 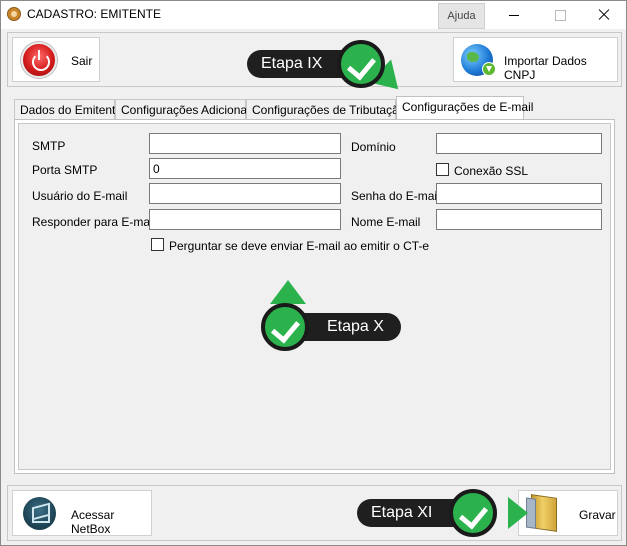 I want to click on netbox-icon, so click(x=39, y=513).